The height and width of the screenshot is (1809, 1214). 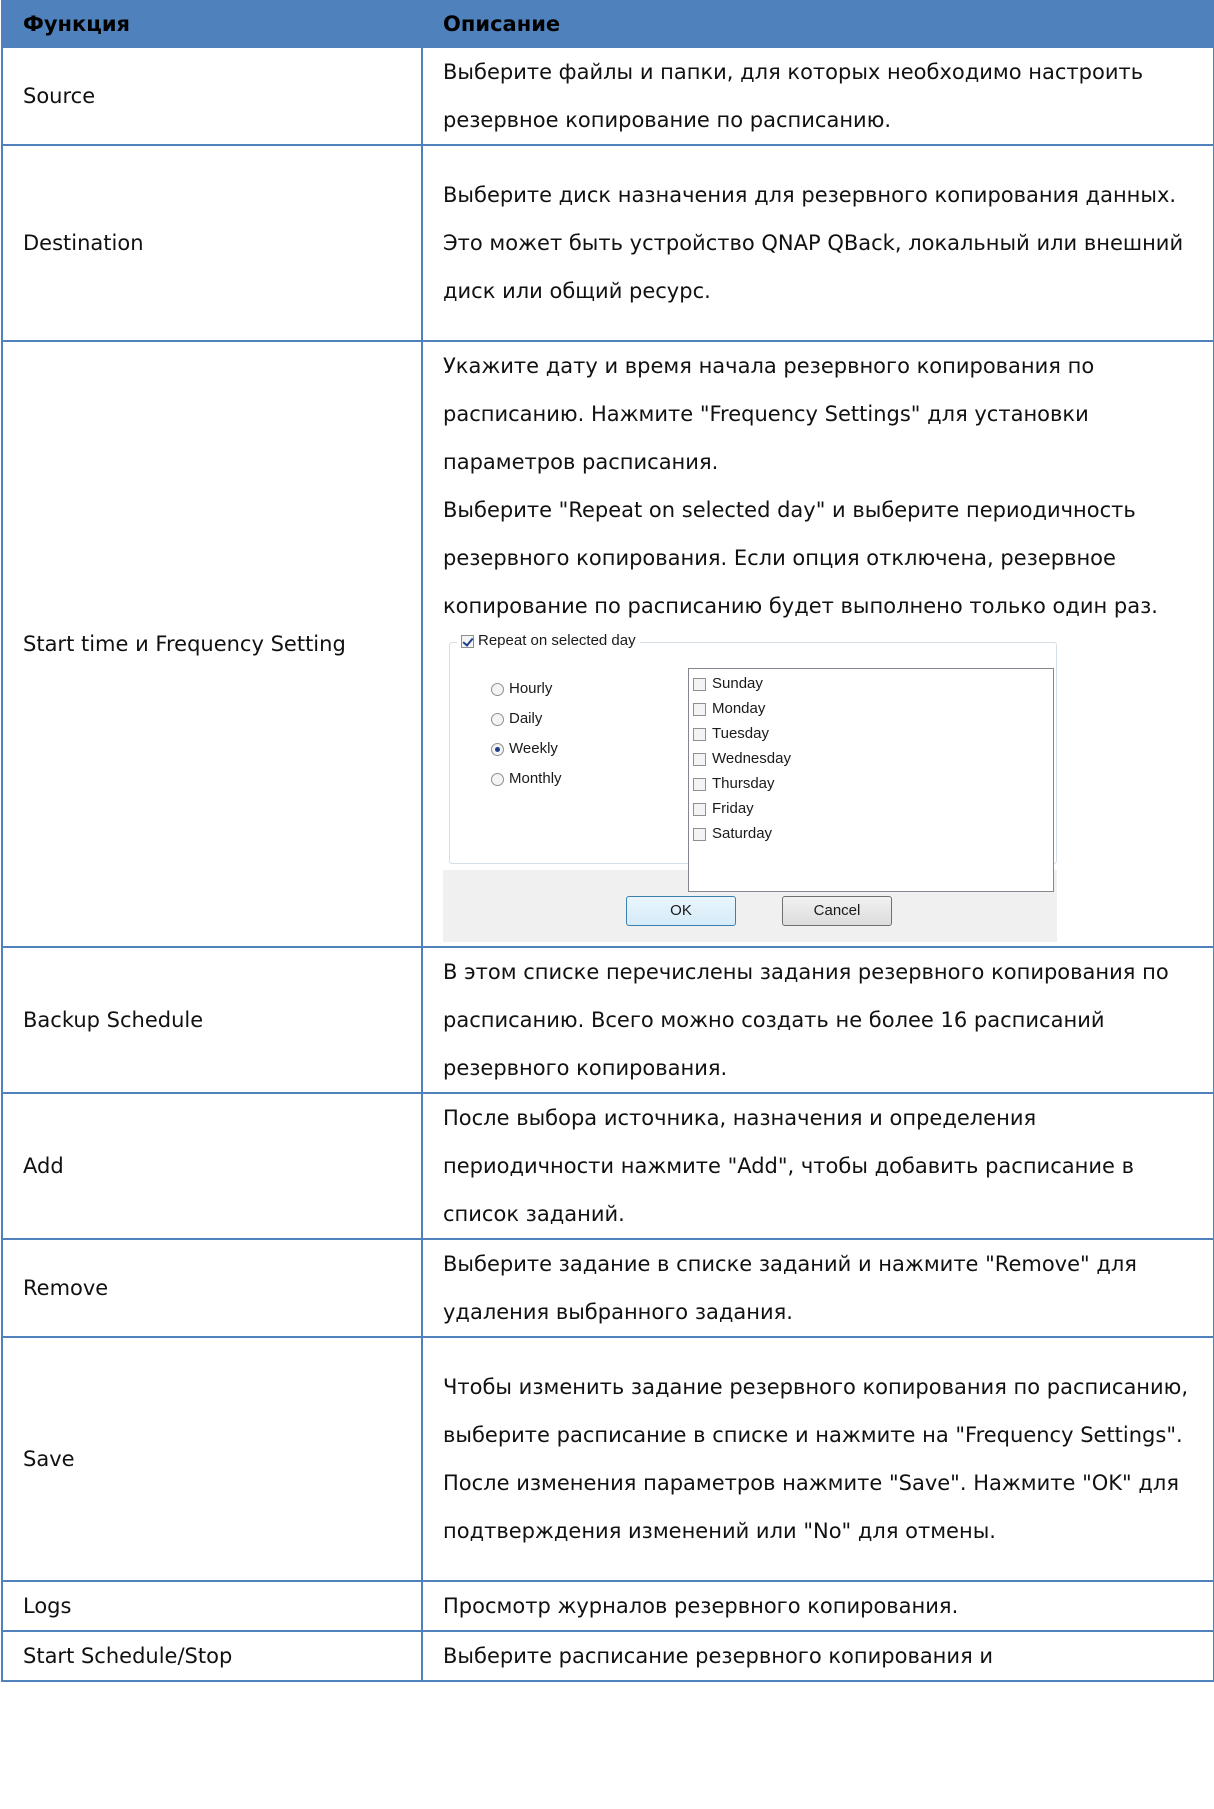 What do you see at coordinates (531, 688) in the screenshot?
I see `radio-label: Hourly` at bounding box center [531, 688].